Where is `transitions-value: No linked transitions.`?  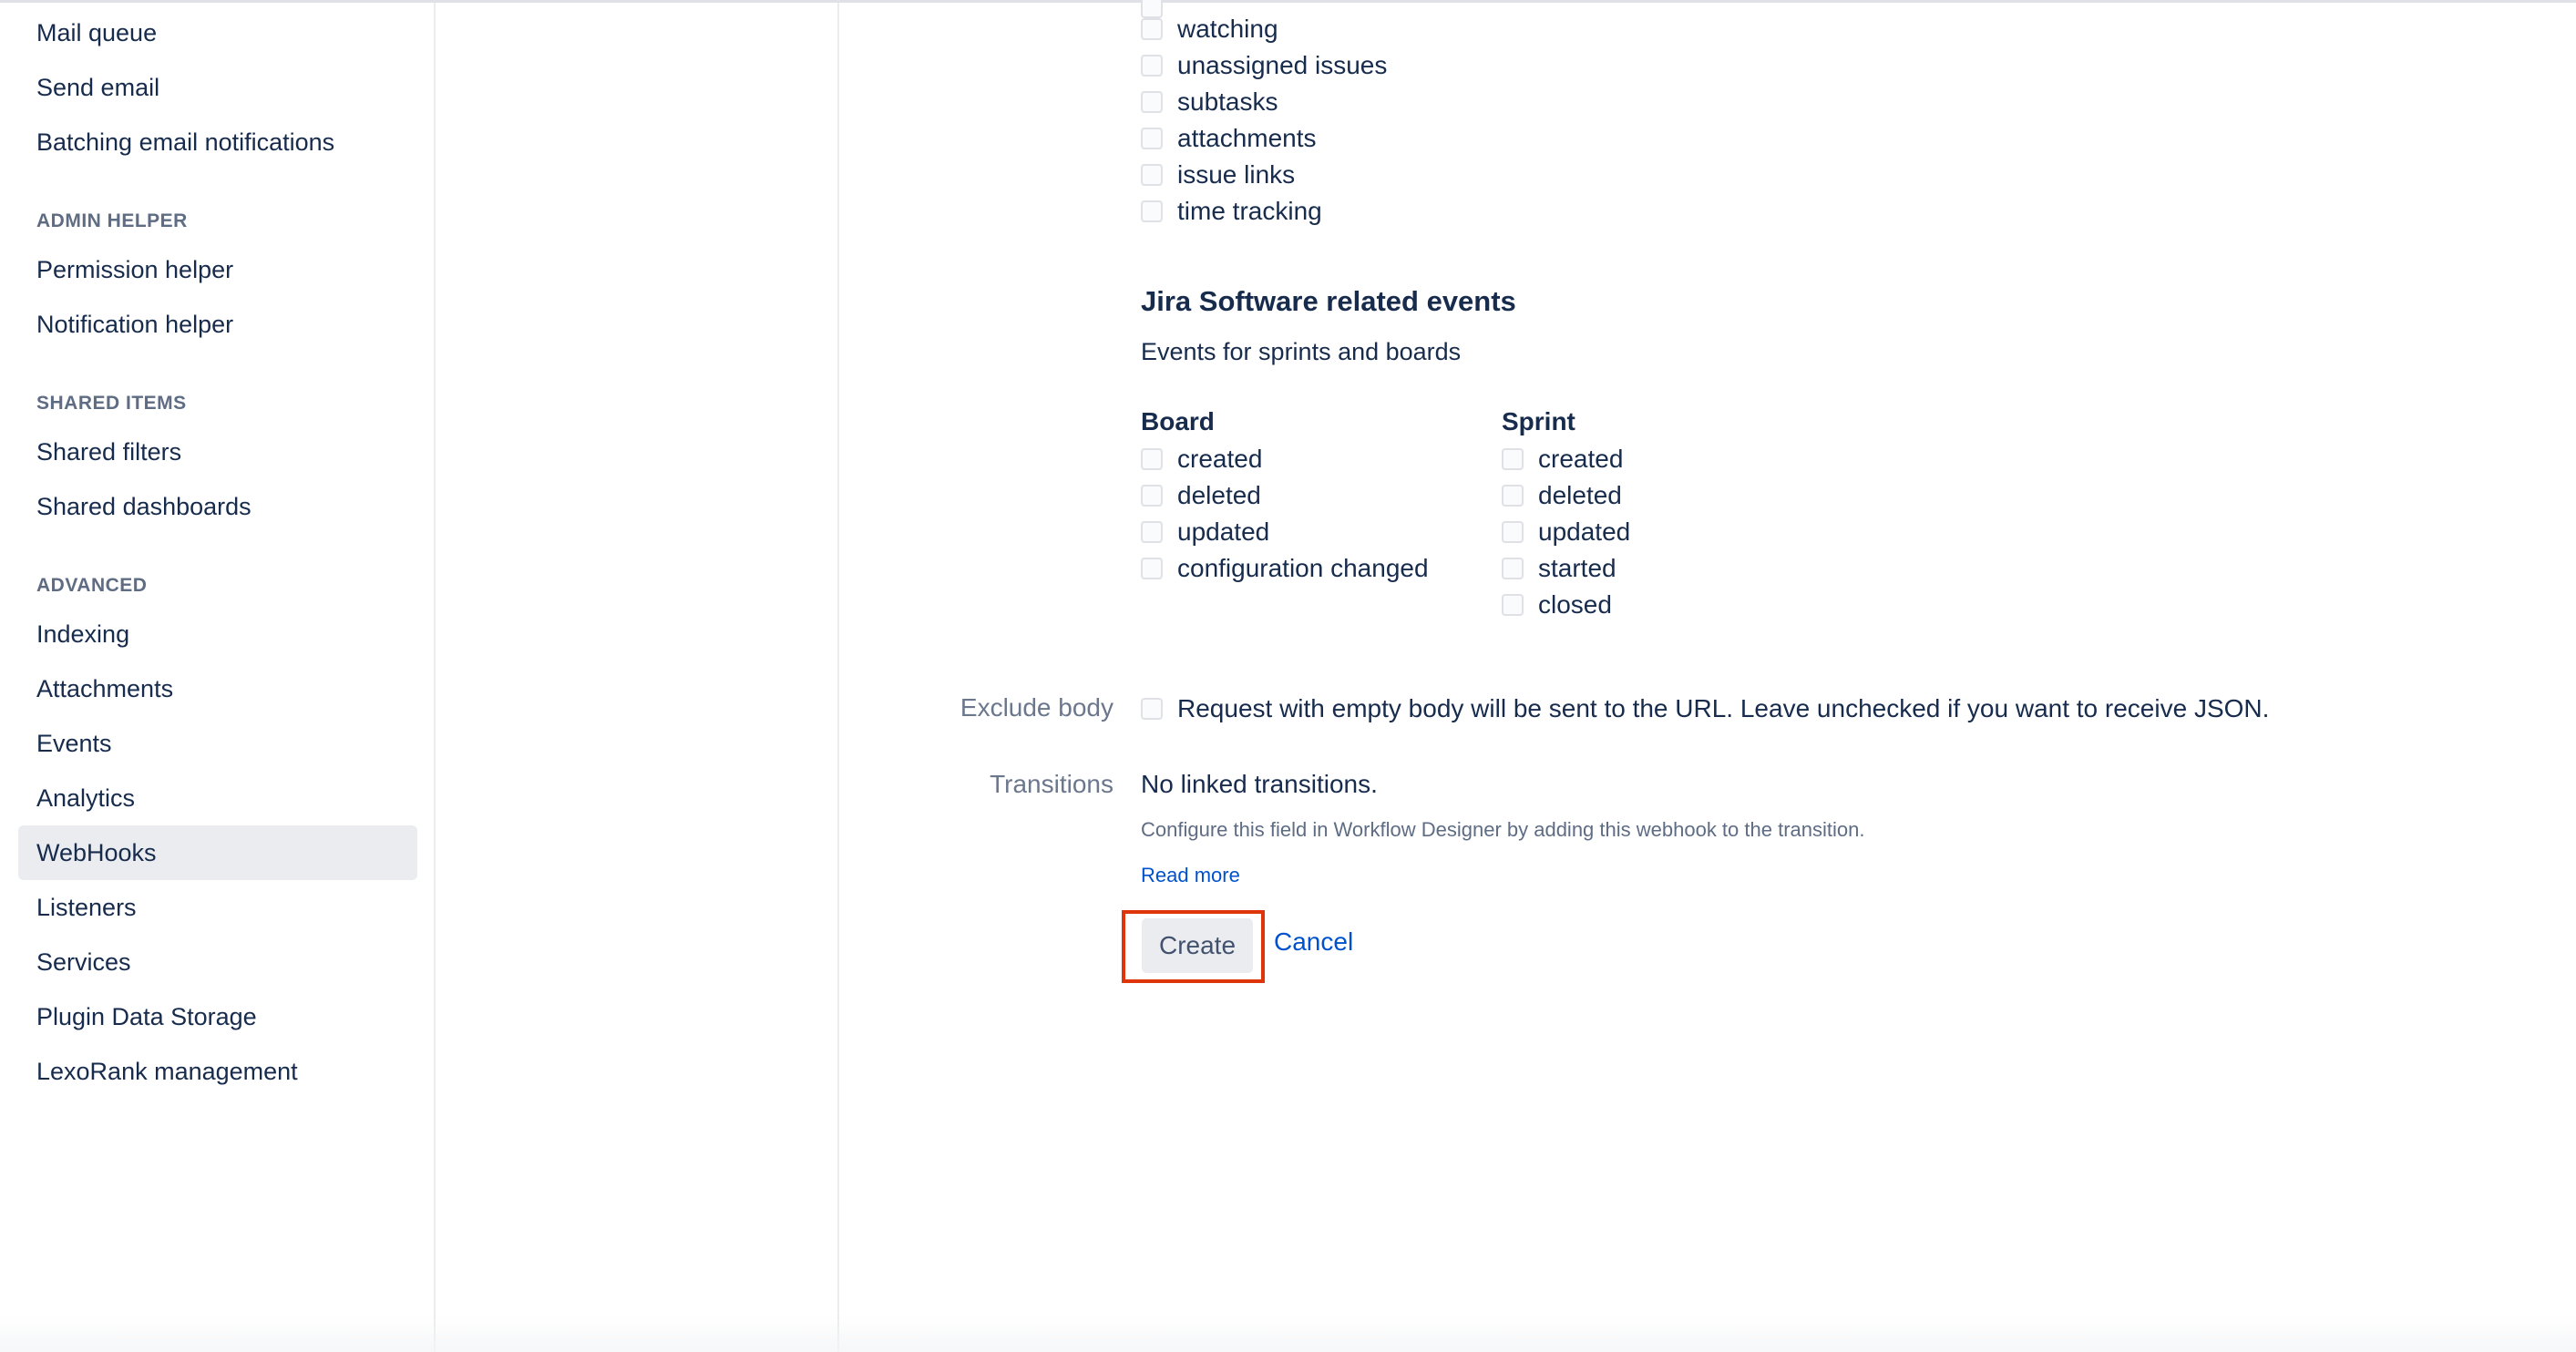
transitions-value: No linked transitions. is located at coordinates (1260, 784).